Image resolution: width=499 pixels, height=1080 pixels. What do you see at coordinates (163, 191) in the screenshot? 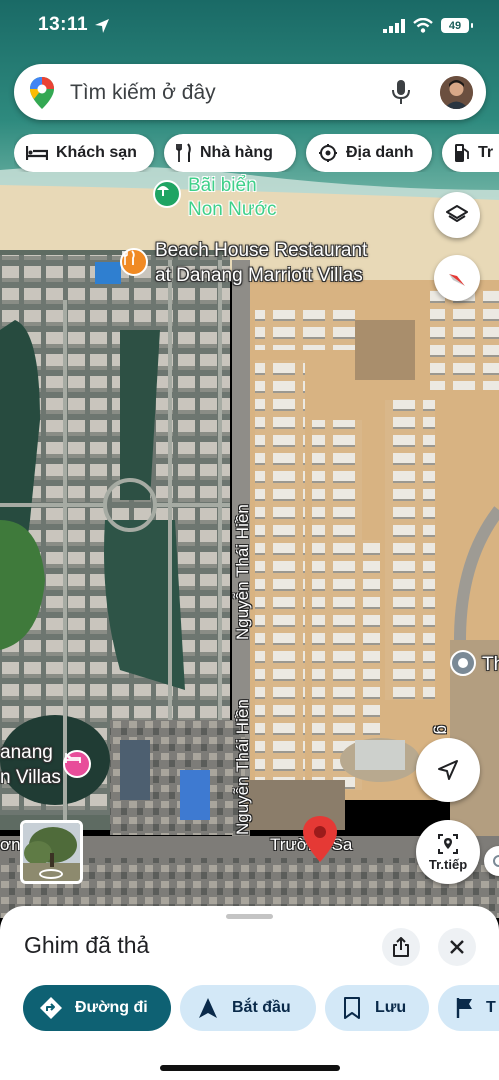
I see `umbrella-icon` at bounding box center [163, 191].